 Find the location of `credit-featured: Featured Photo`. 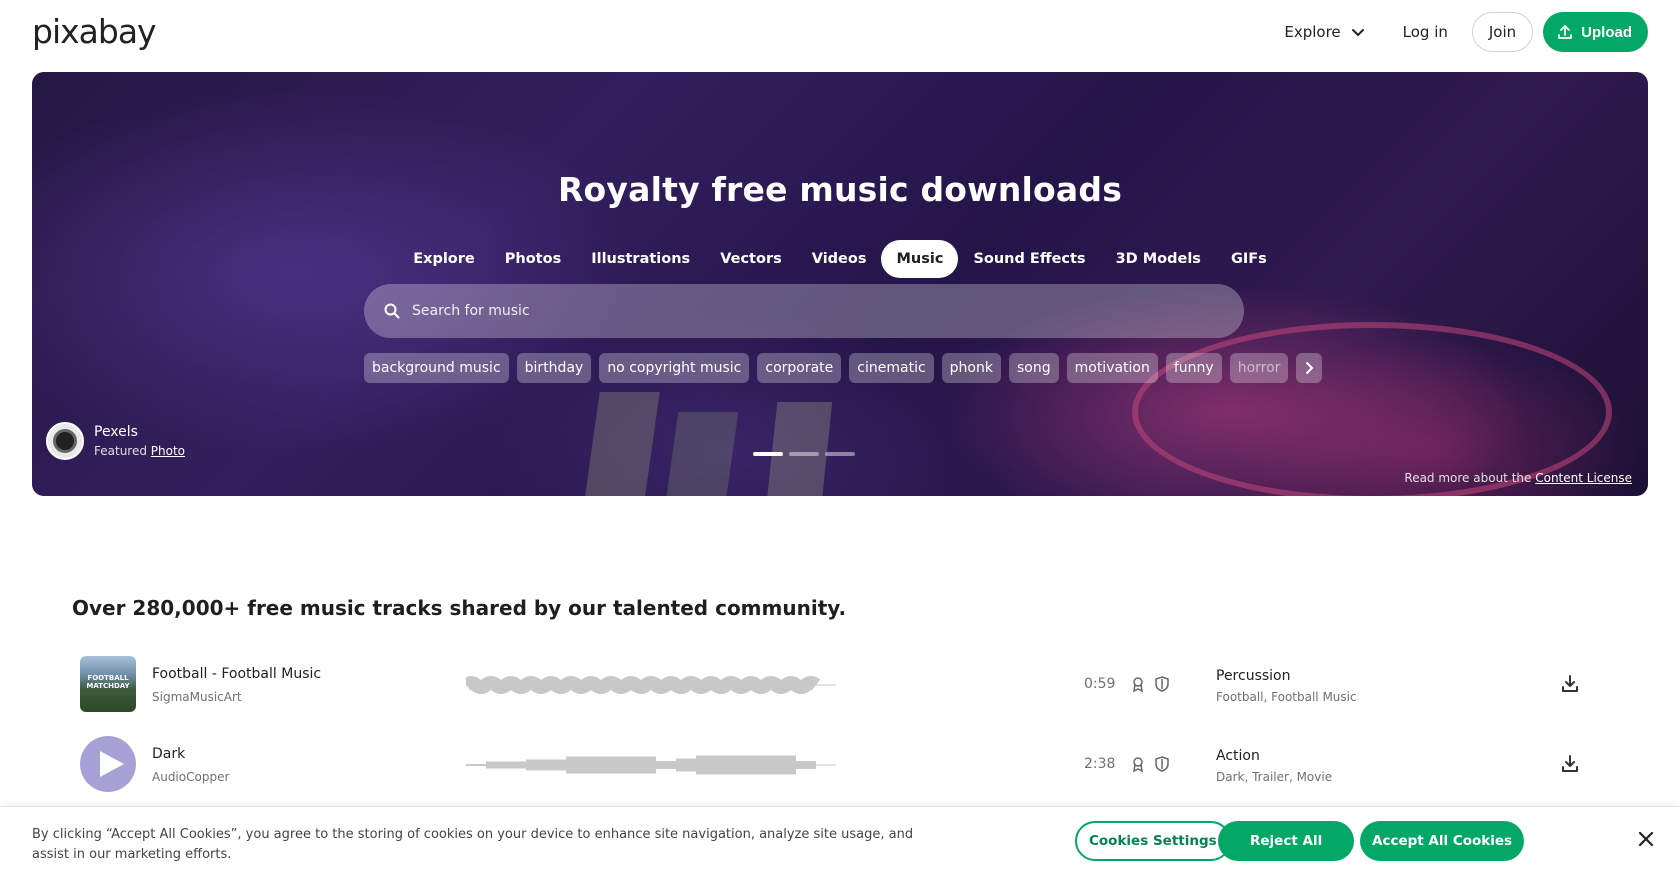

credit-featured: Featured Photo is located at coordinates (139, 451).